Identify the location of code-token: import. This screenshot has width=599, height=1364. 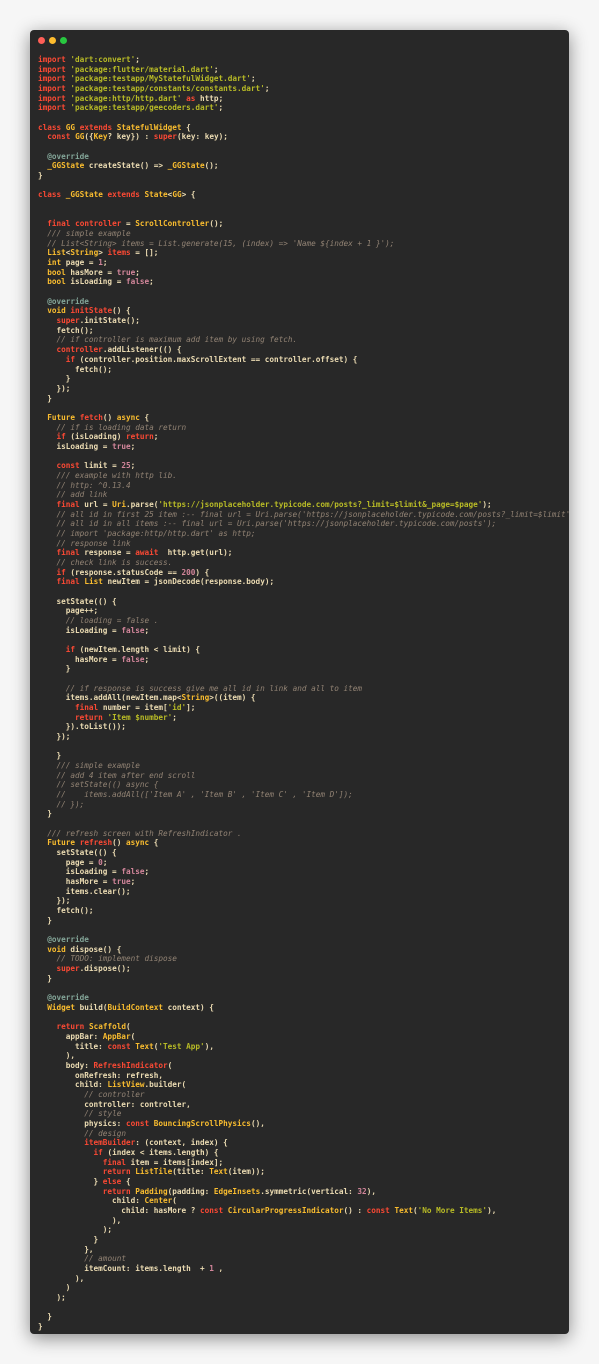
(52, 69).